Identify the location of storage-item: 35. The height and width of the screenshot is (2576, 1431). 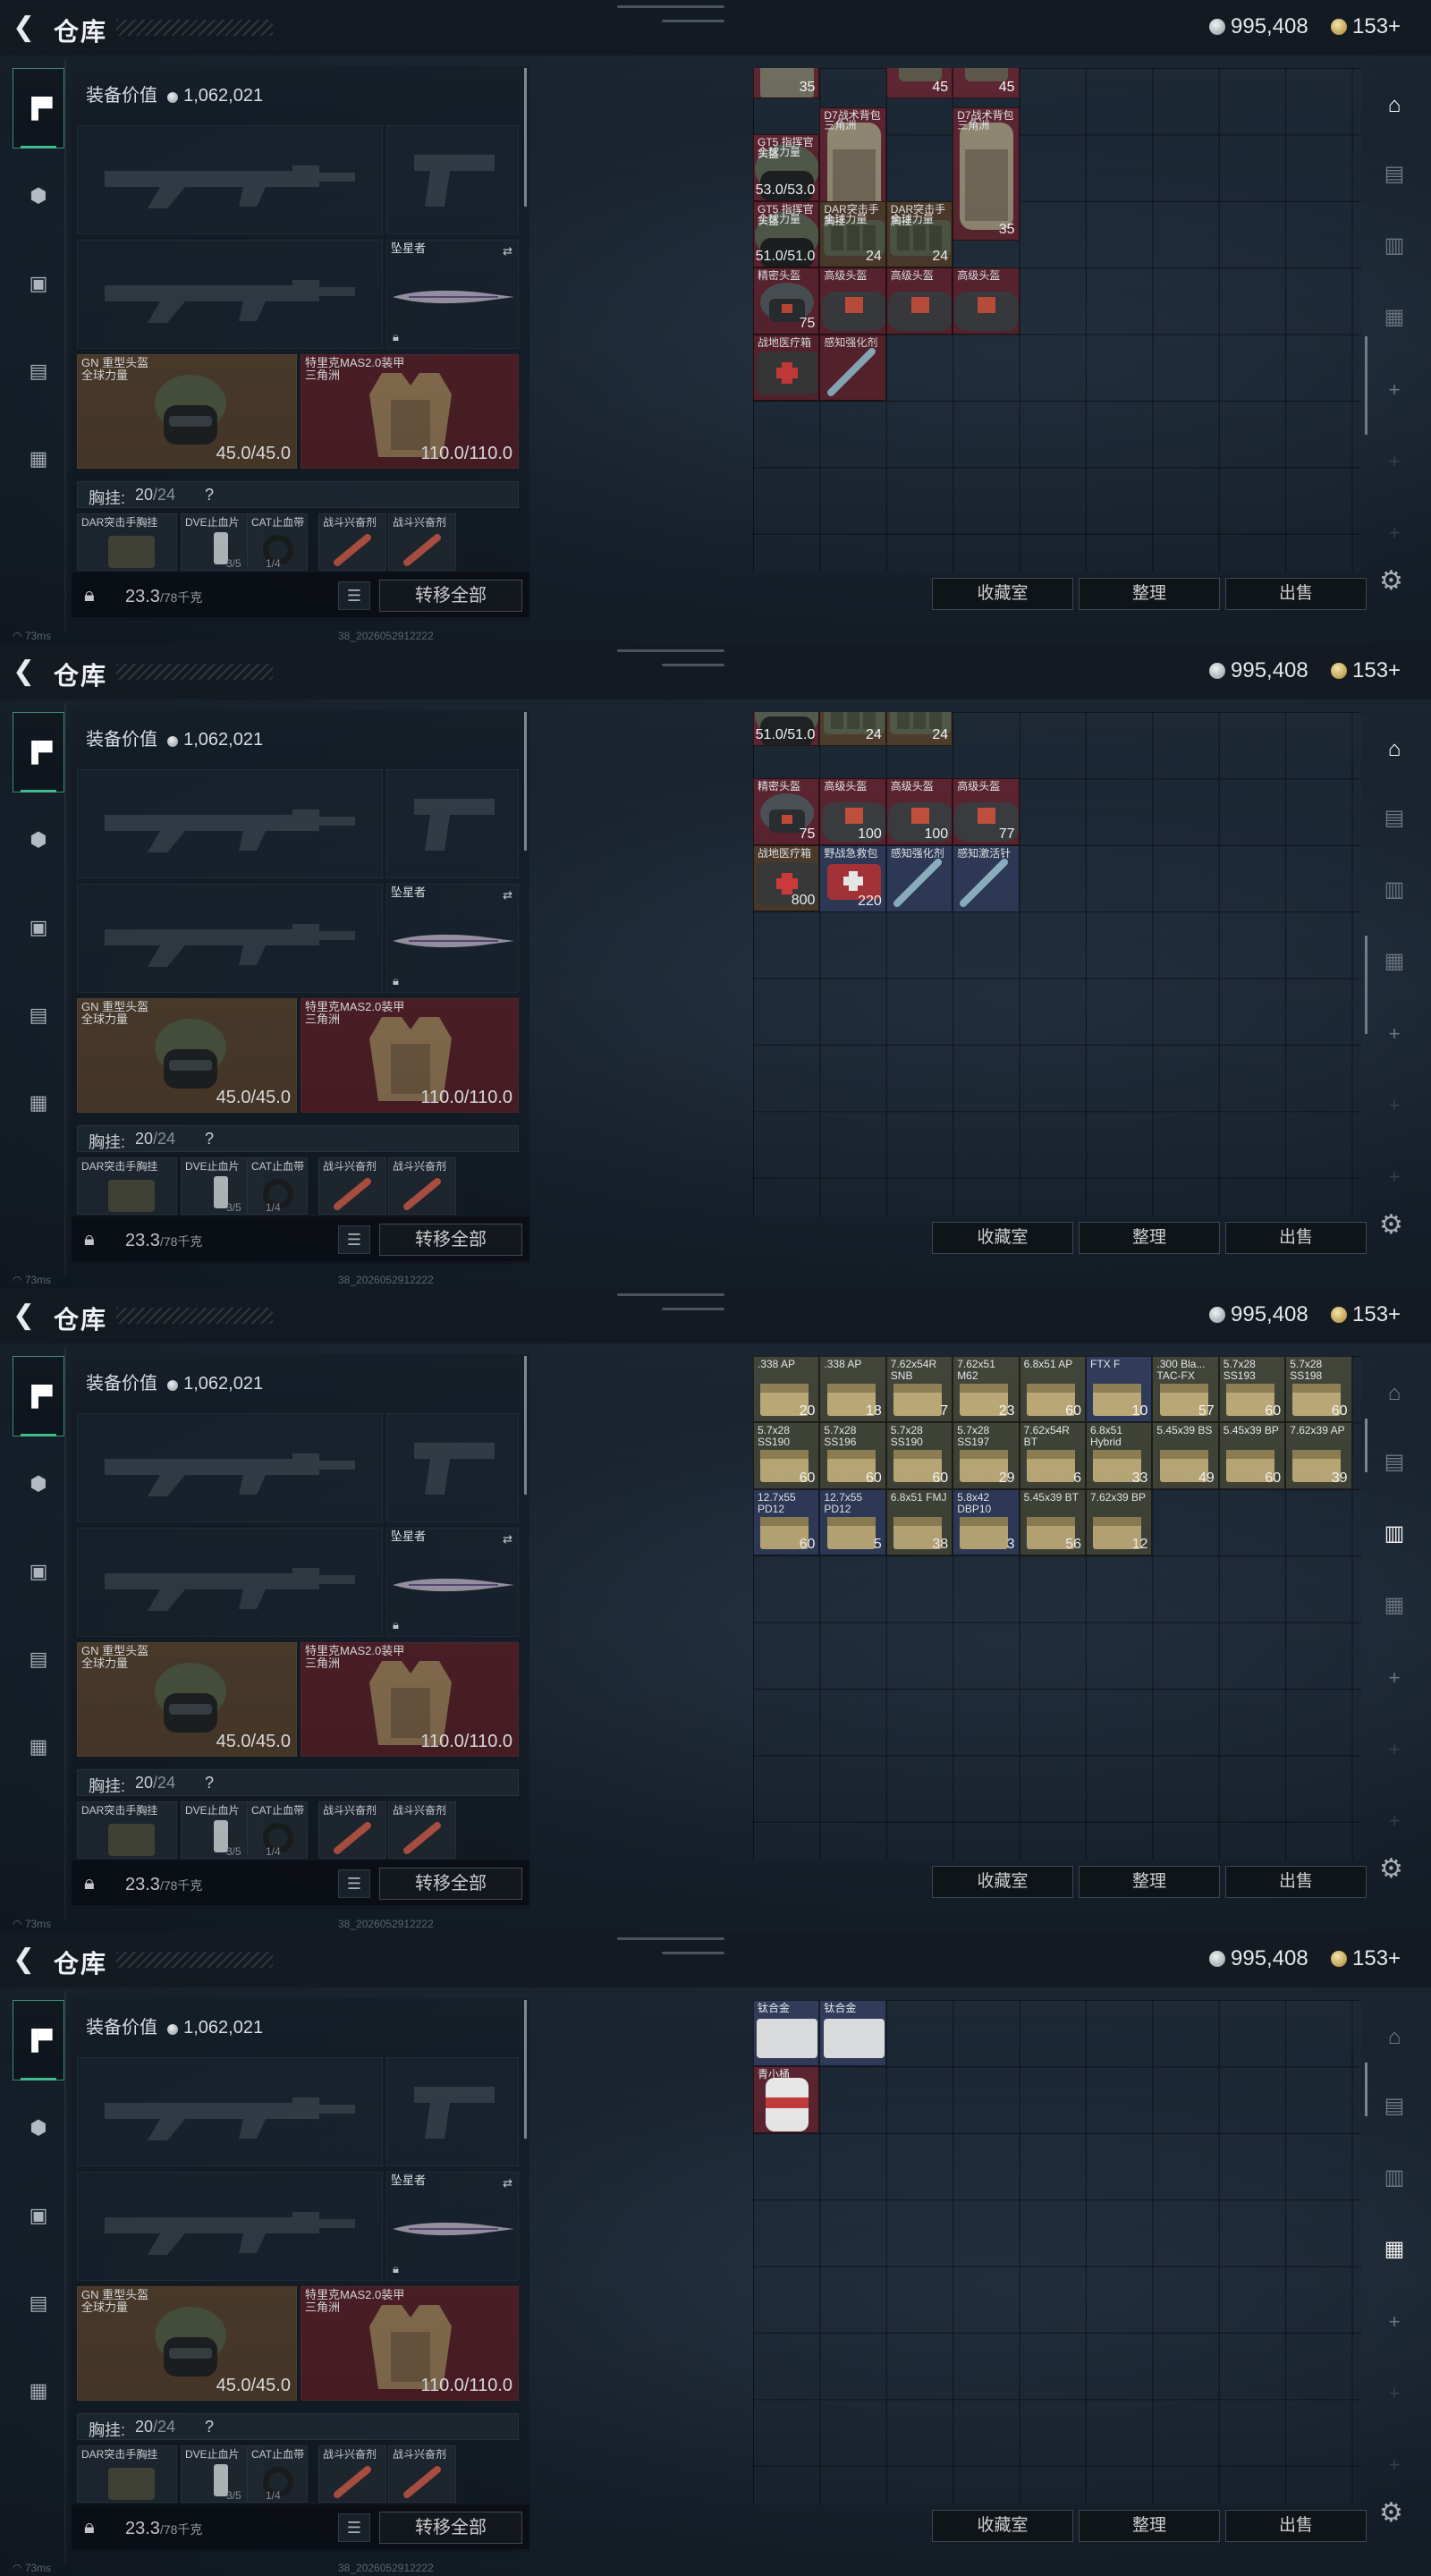
(787, 83).